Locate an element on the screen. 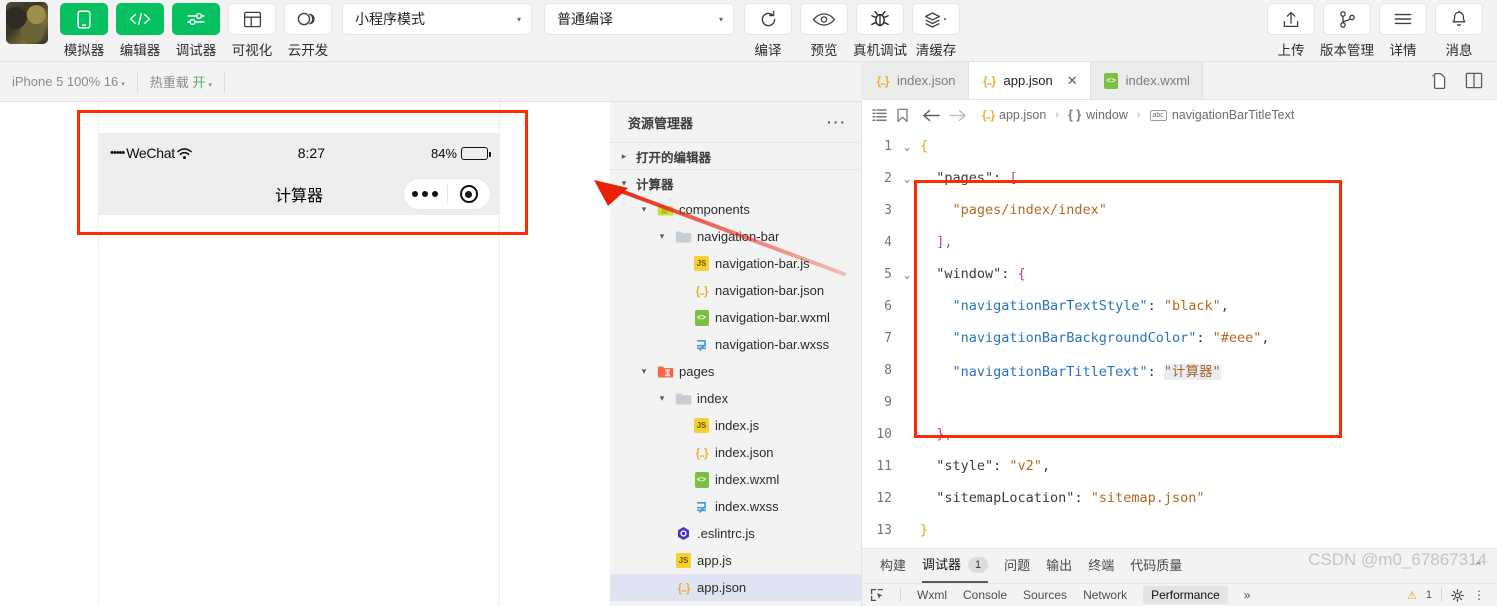 Image resolution: width=1497 pixels, height=606 pixels. more-dots-icon is located at coordinates (425, 194).